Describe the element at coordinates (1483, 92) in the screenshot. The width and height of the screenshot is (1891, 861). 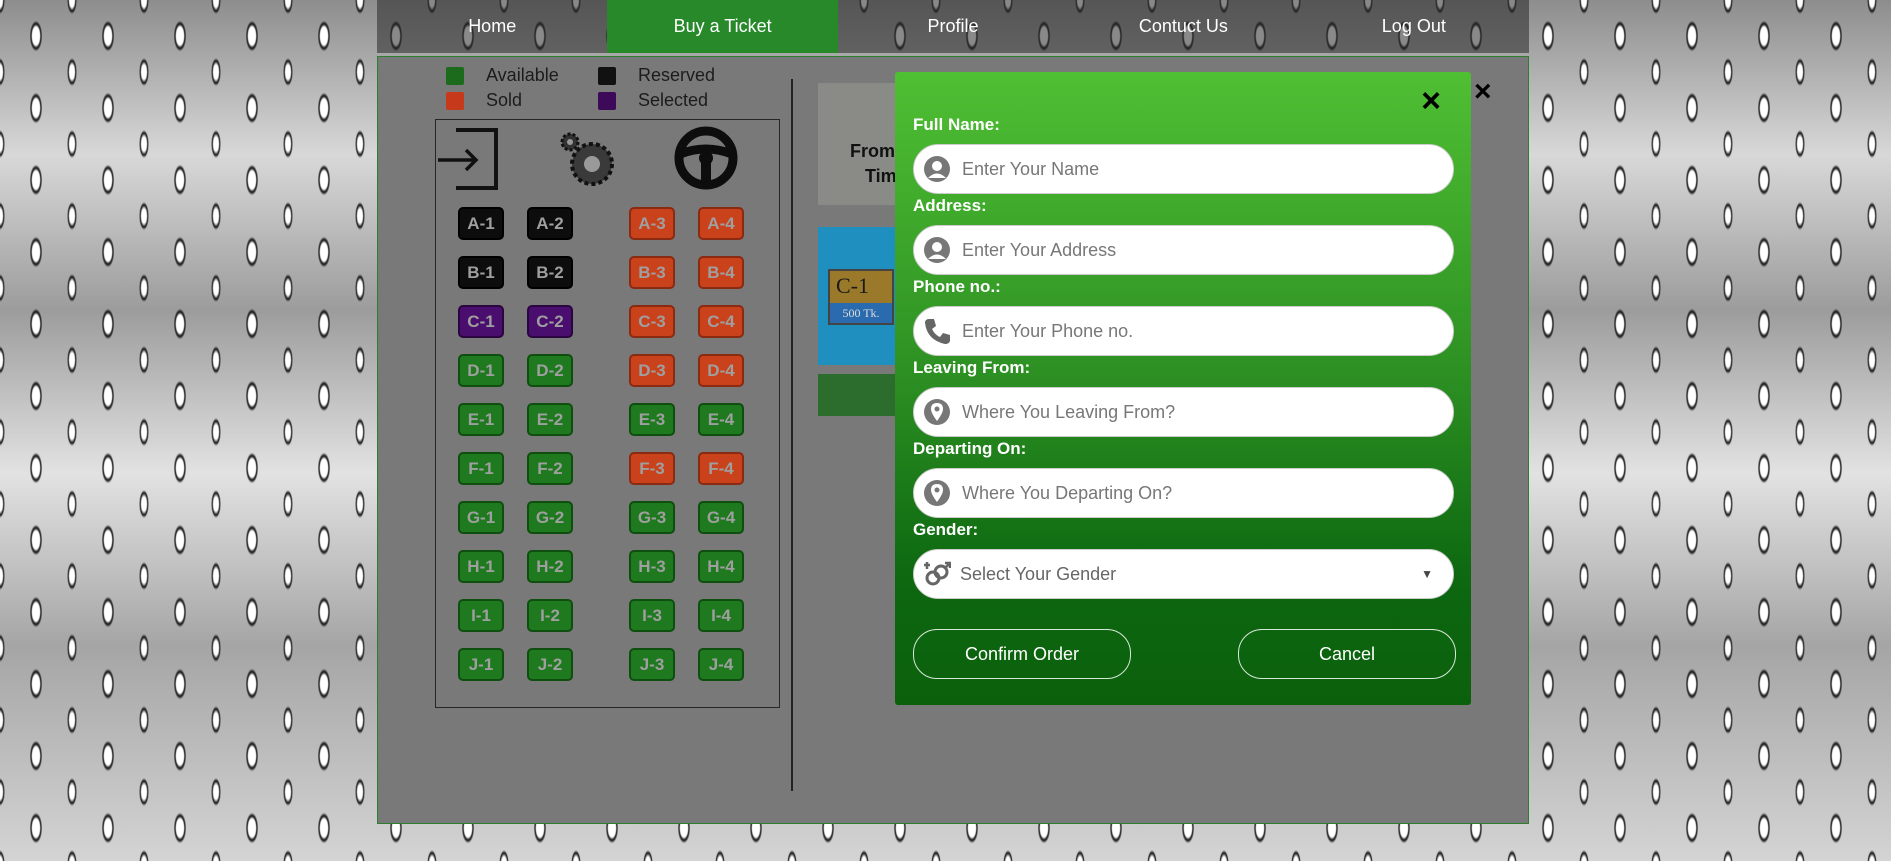
I see `panel-close-icon: ×` at that location.